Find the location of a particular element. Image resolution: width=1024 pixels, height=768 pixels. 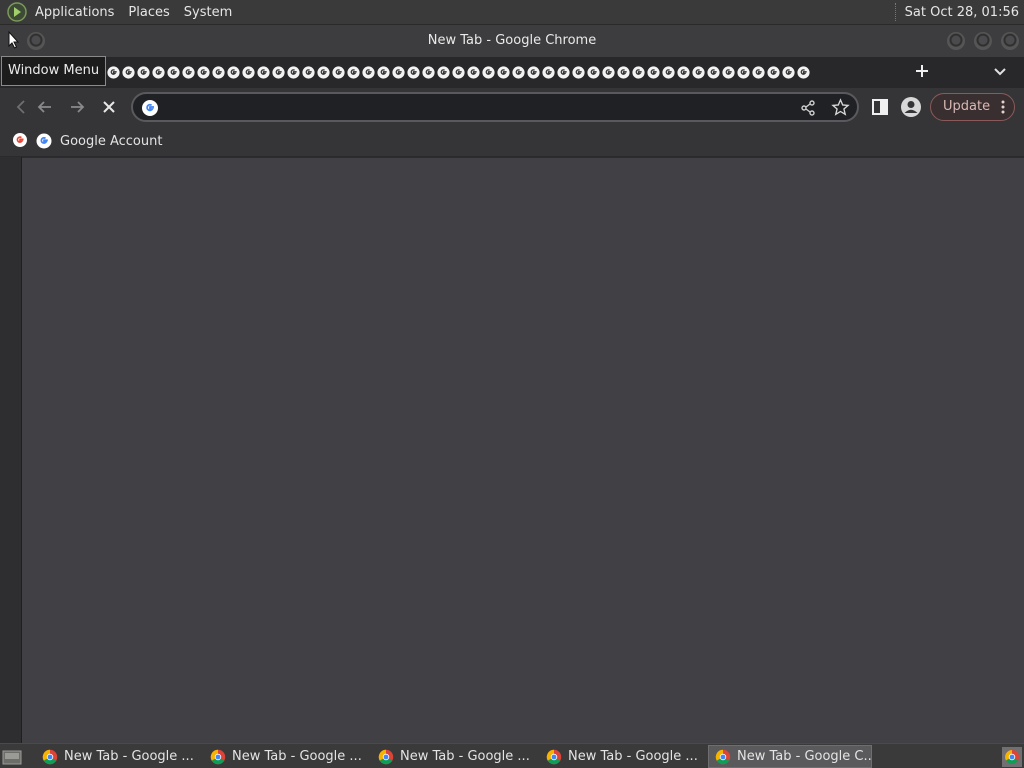

panel-grip is located at coordinates (895, 12).